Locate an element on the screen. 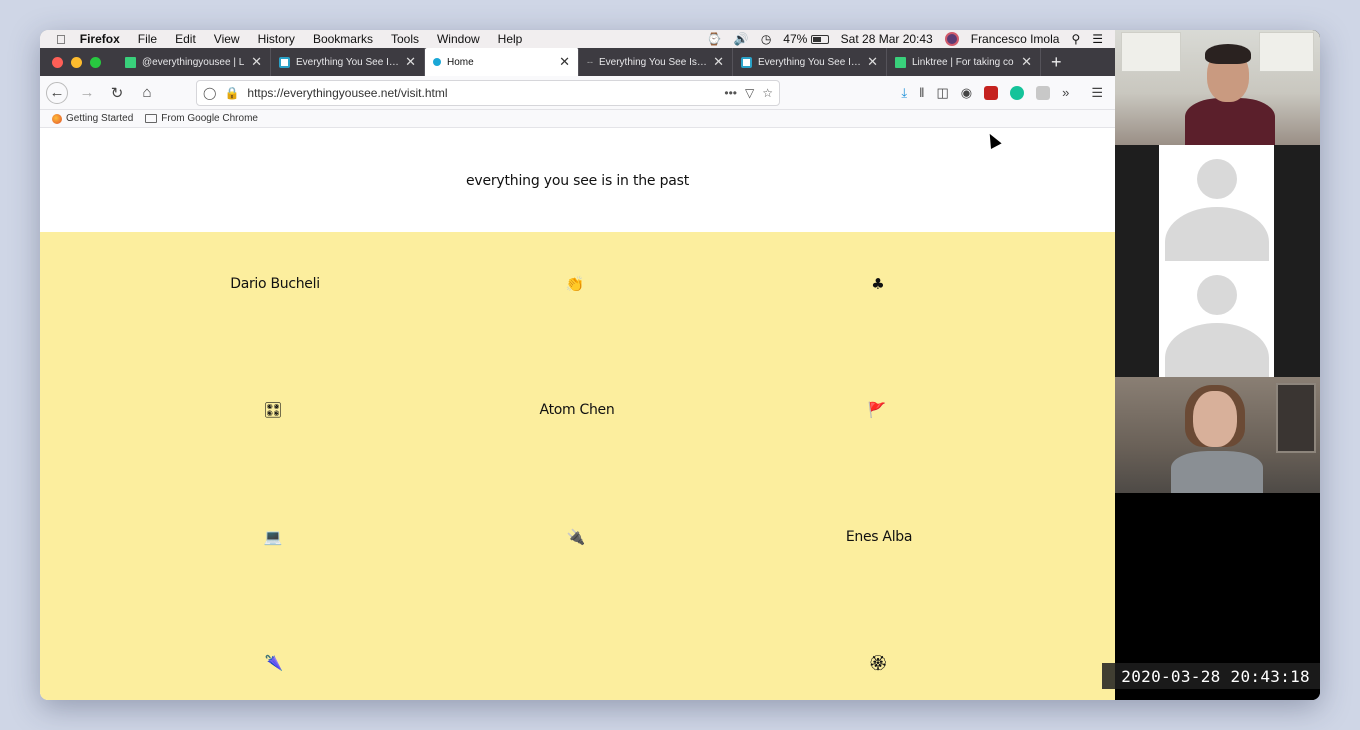 Image resolution: width=1360 pixels, height=730 pixels. tab-home: Home ✕ is located at coordinates (502, 62).